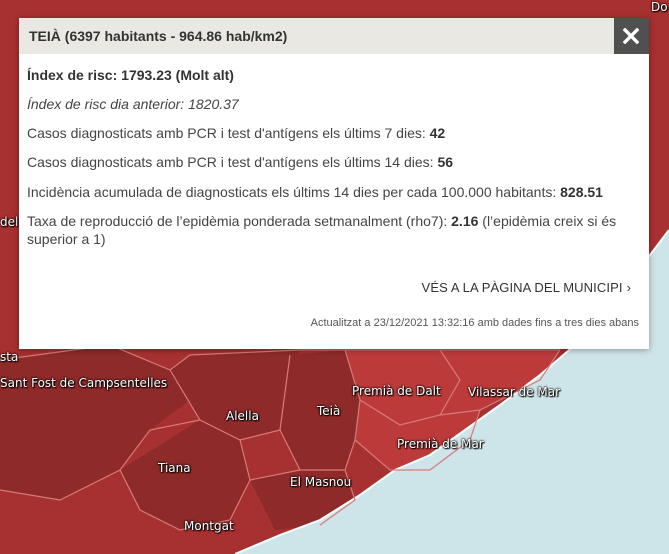 This screenshot has height=554, width=669. What do you see at coordinates (628, 287) in the screenshot?
I see `chevron-right-icon: ›` at bounding box center [628, 287].